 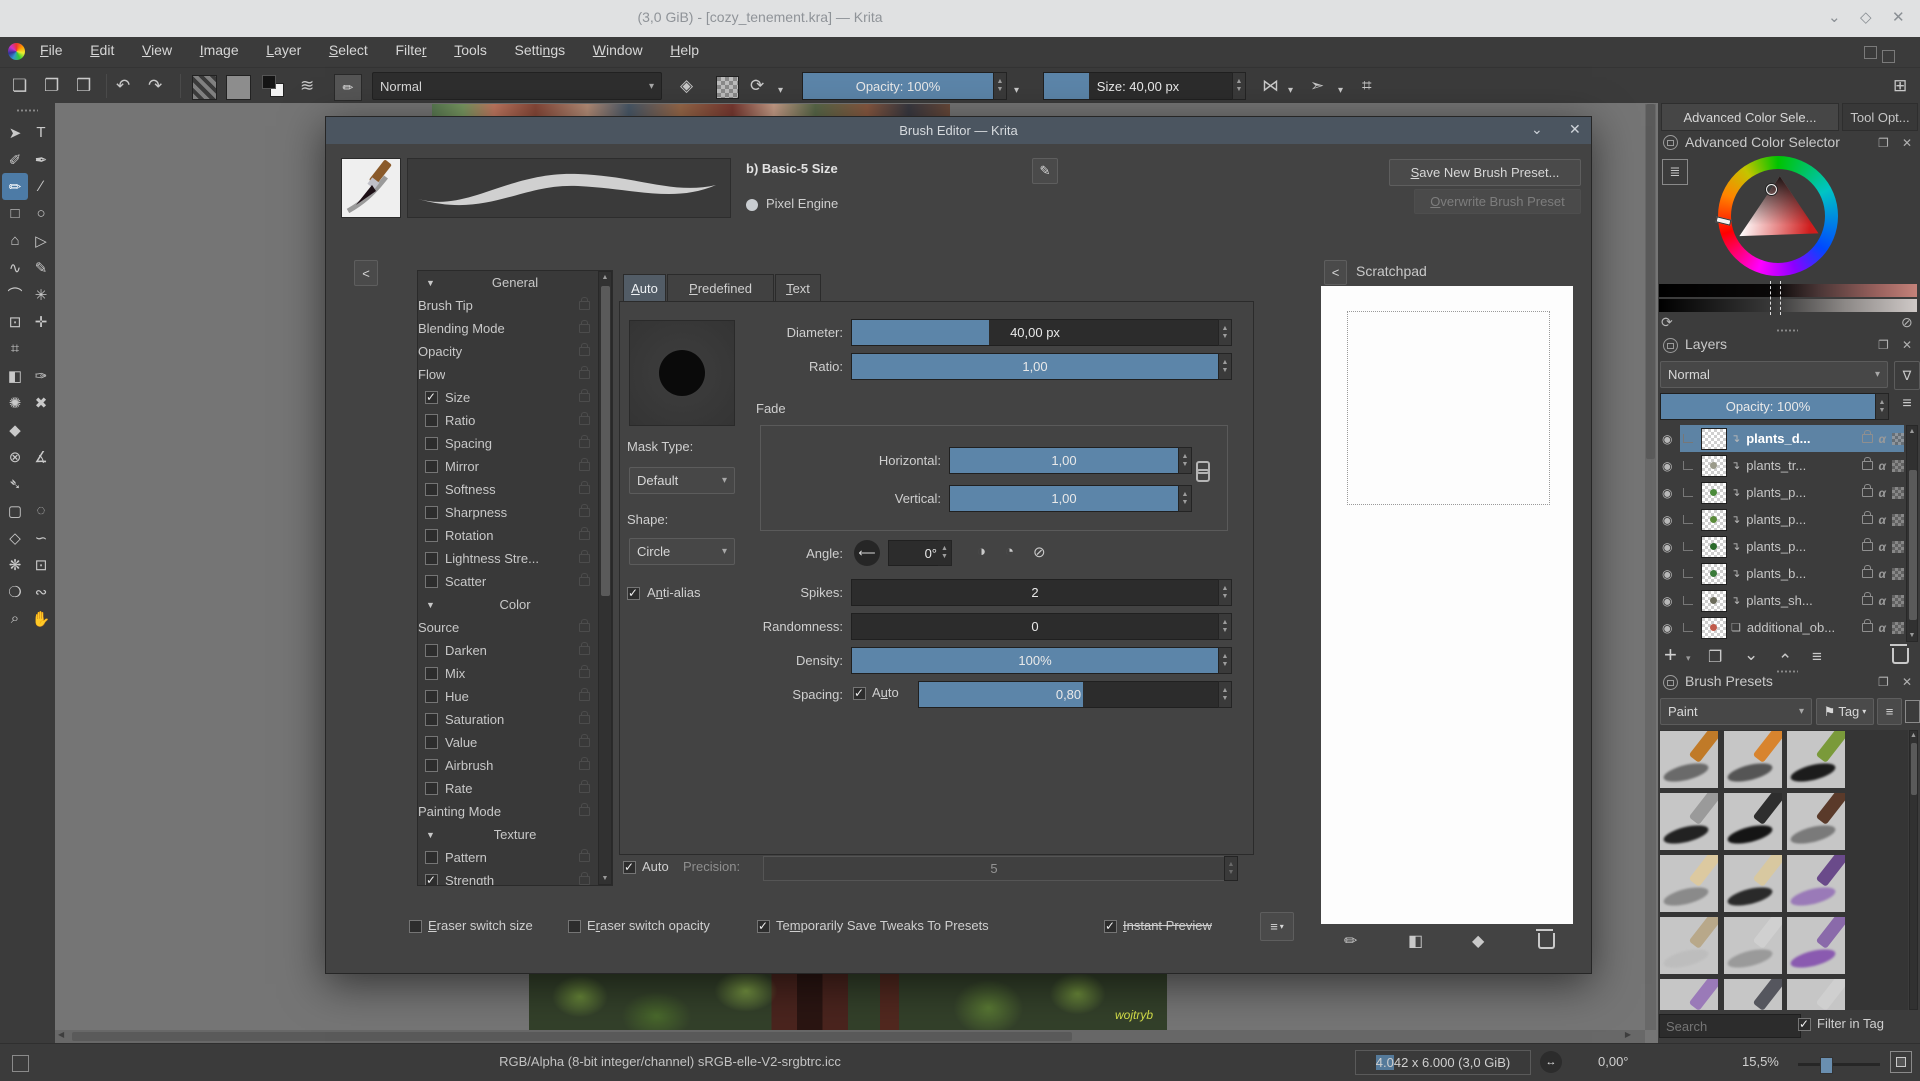 What do you see at coordinates (15, 564) in the screenshot?
I see `contiguous-select-tool: ❋` at bounding box center [15, 564].